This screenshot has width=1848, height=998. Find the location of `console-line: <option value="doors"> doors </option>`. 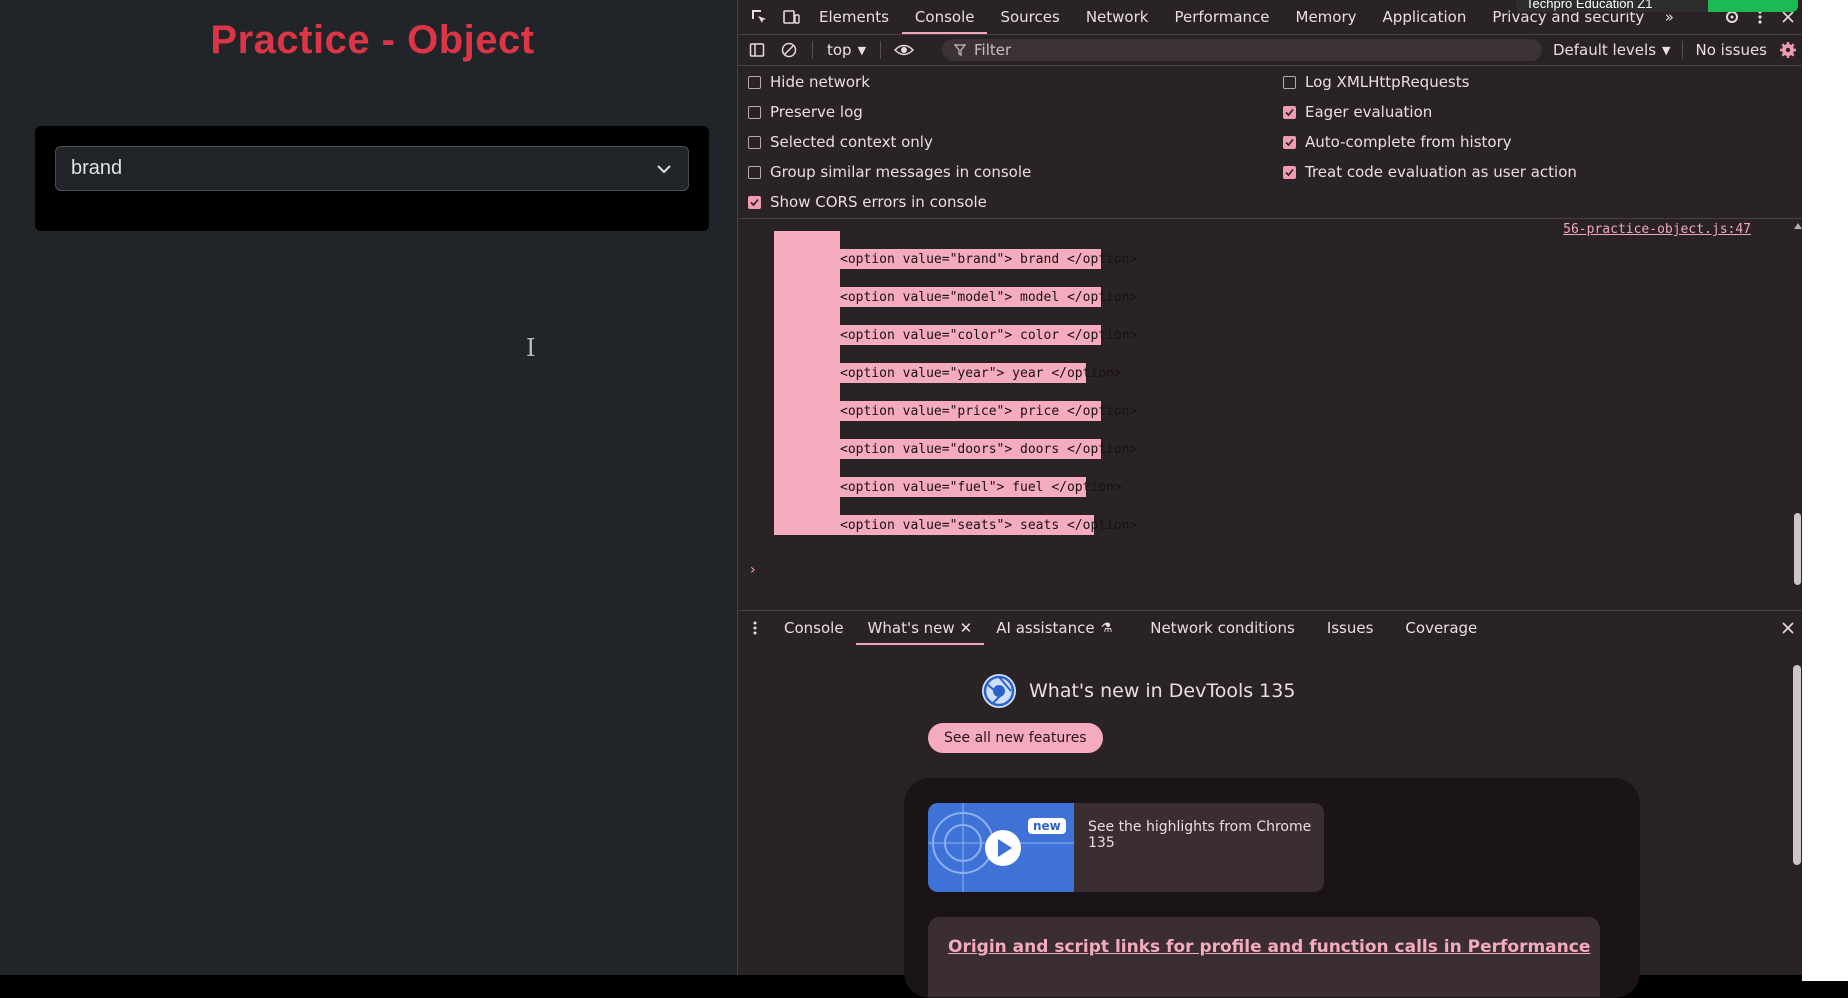

console-line: <option value="doors"> doors </option> is located at coordinates (955, 449).